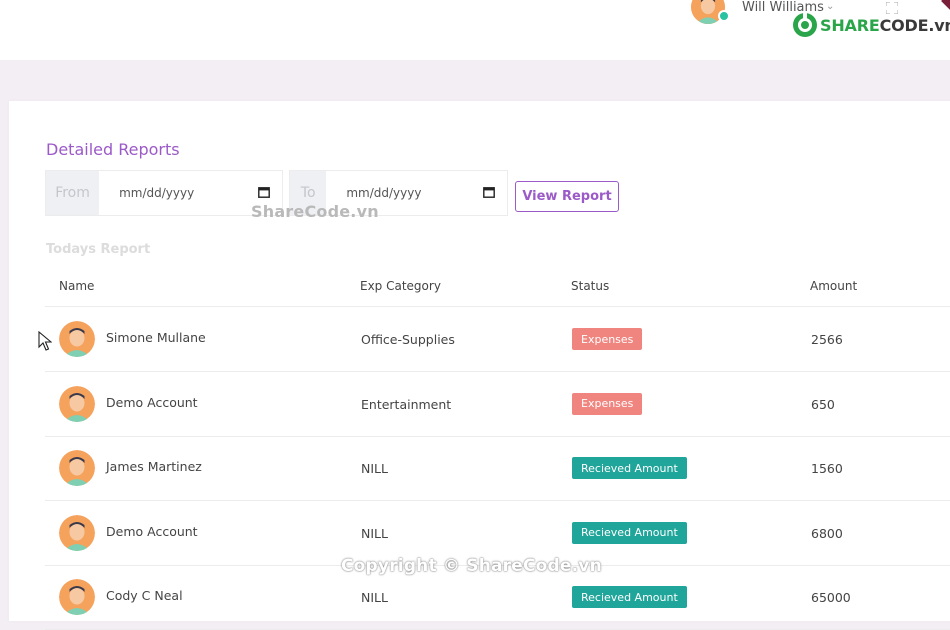 The width and height of the screenshot is (950, 630). I want to click on row-name: Simone Mullane, so click(156, 337).